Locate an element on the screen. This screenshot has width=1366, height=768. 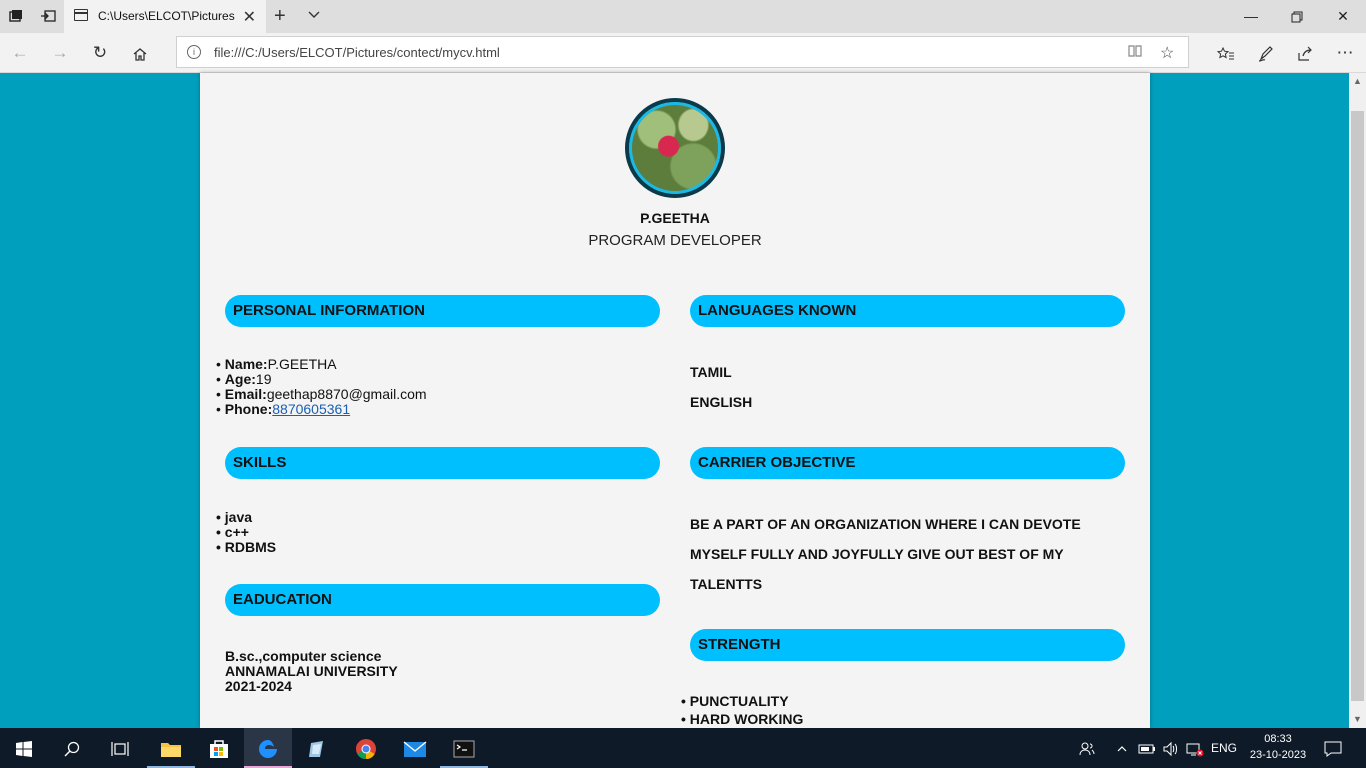
skills-heading: SKILLS is located at coordinates (442, 463).